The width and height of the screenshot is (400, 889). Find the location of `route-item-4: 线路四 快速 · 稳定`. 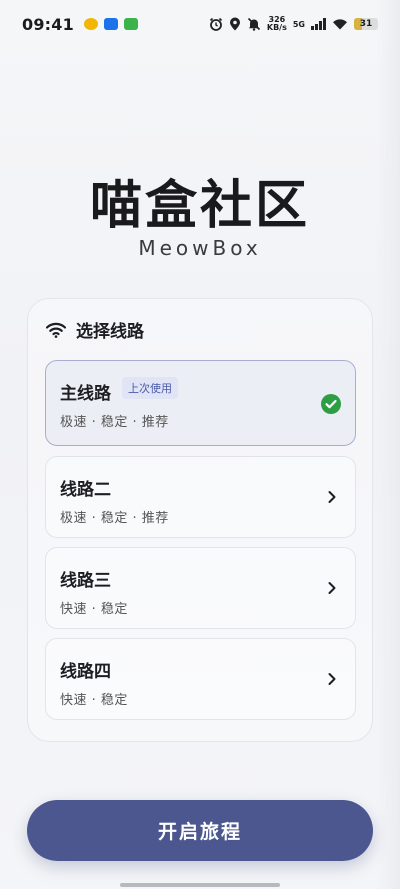

route-item-4: 线路四 快速 · 稳定 is located at coordinates (200, 679).